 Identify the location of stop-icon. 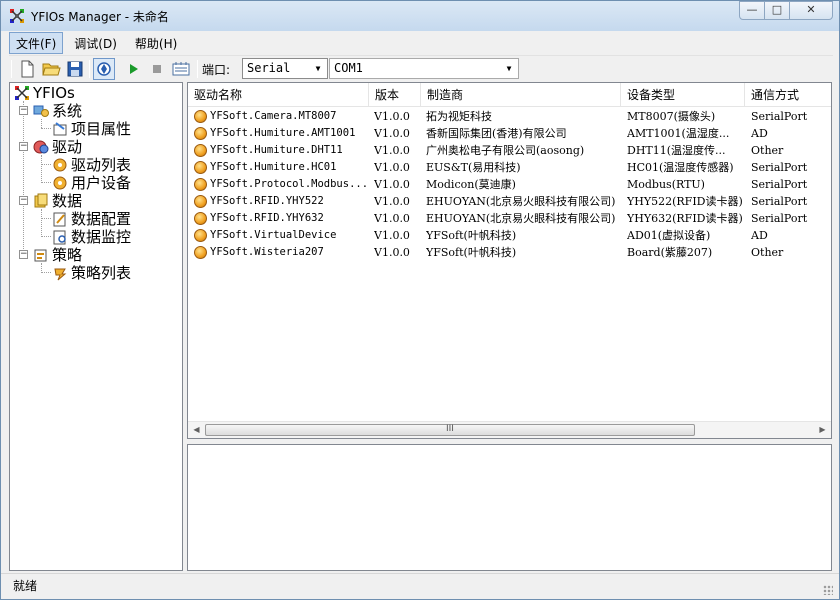
(157, 69).